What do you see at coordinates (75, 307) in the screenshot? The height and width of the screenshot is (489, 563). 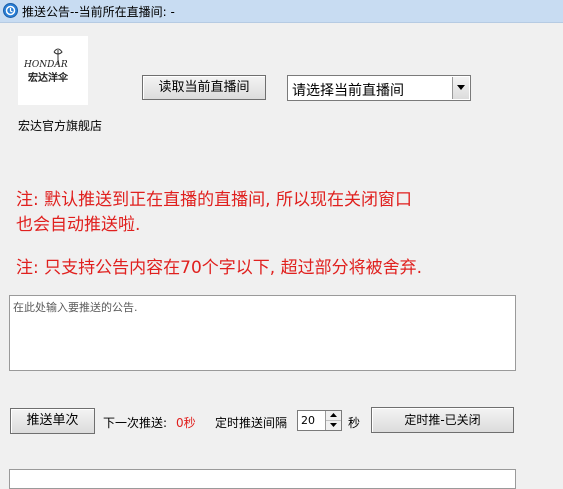 I see `announcement-placeholder: 在此处输入要推送的公告.` at bounding box center [75, 307].